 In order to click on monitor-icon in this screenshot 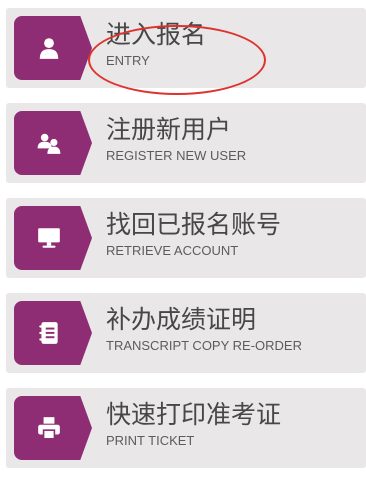, I will do `click(49, 238)`.